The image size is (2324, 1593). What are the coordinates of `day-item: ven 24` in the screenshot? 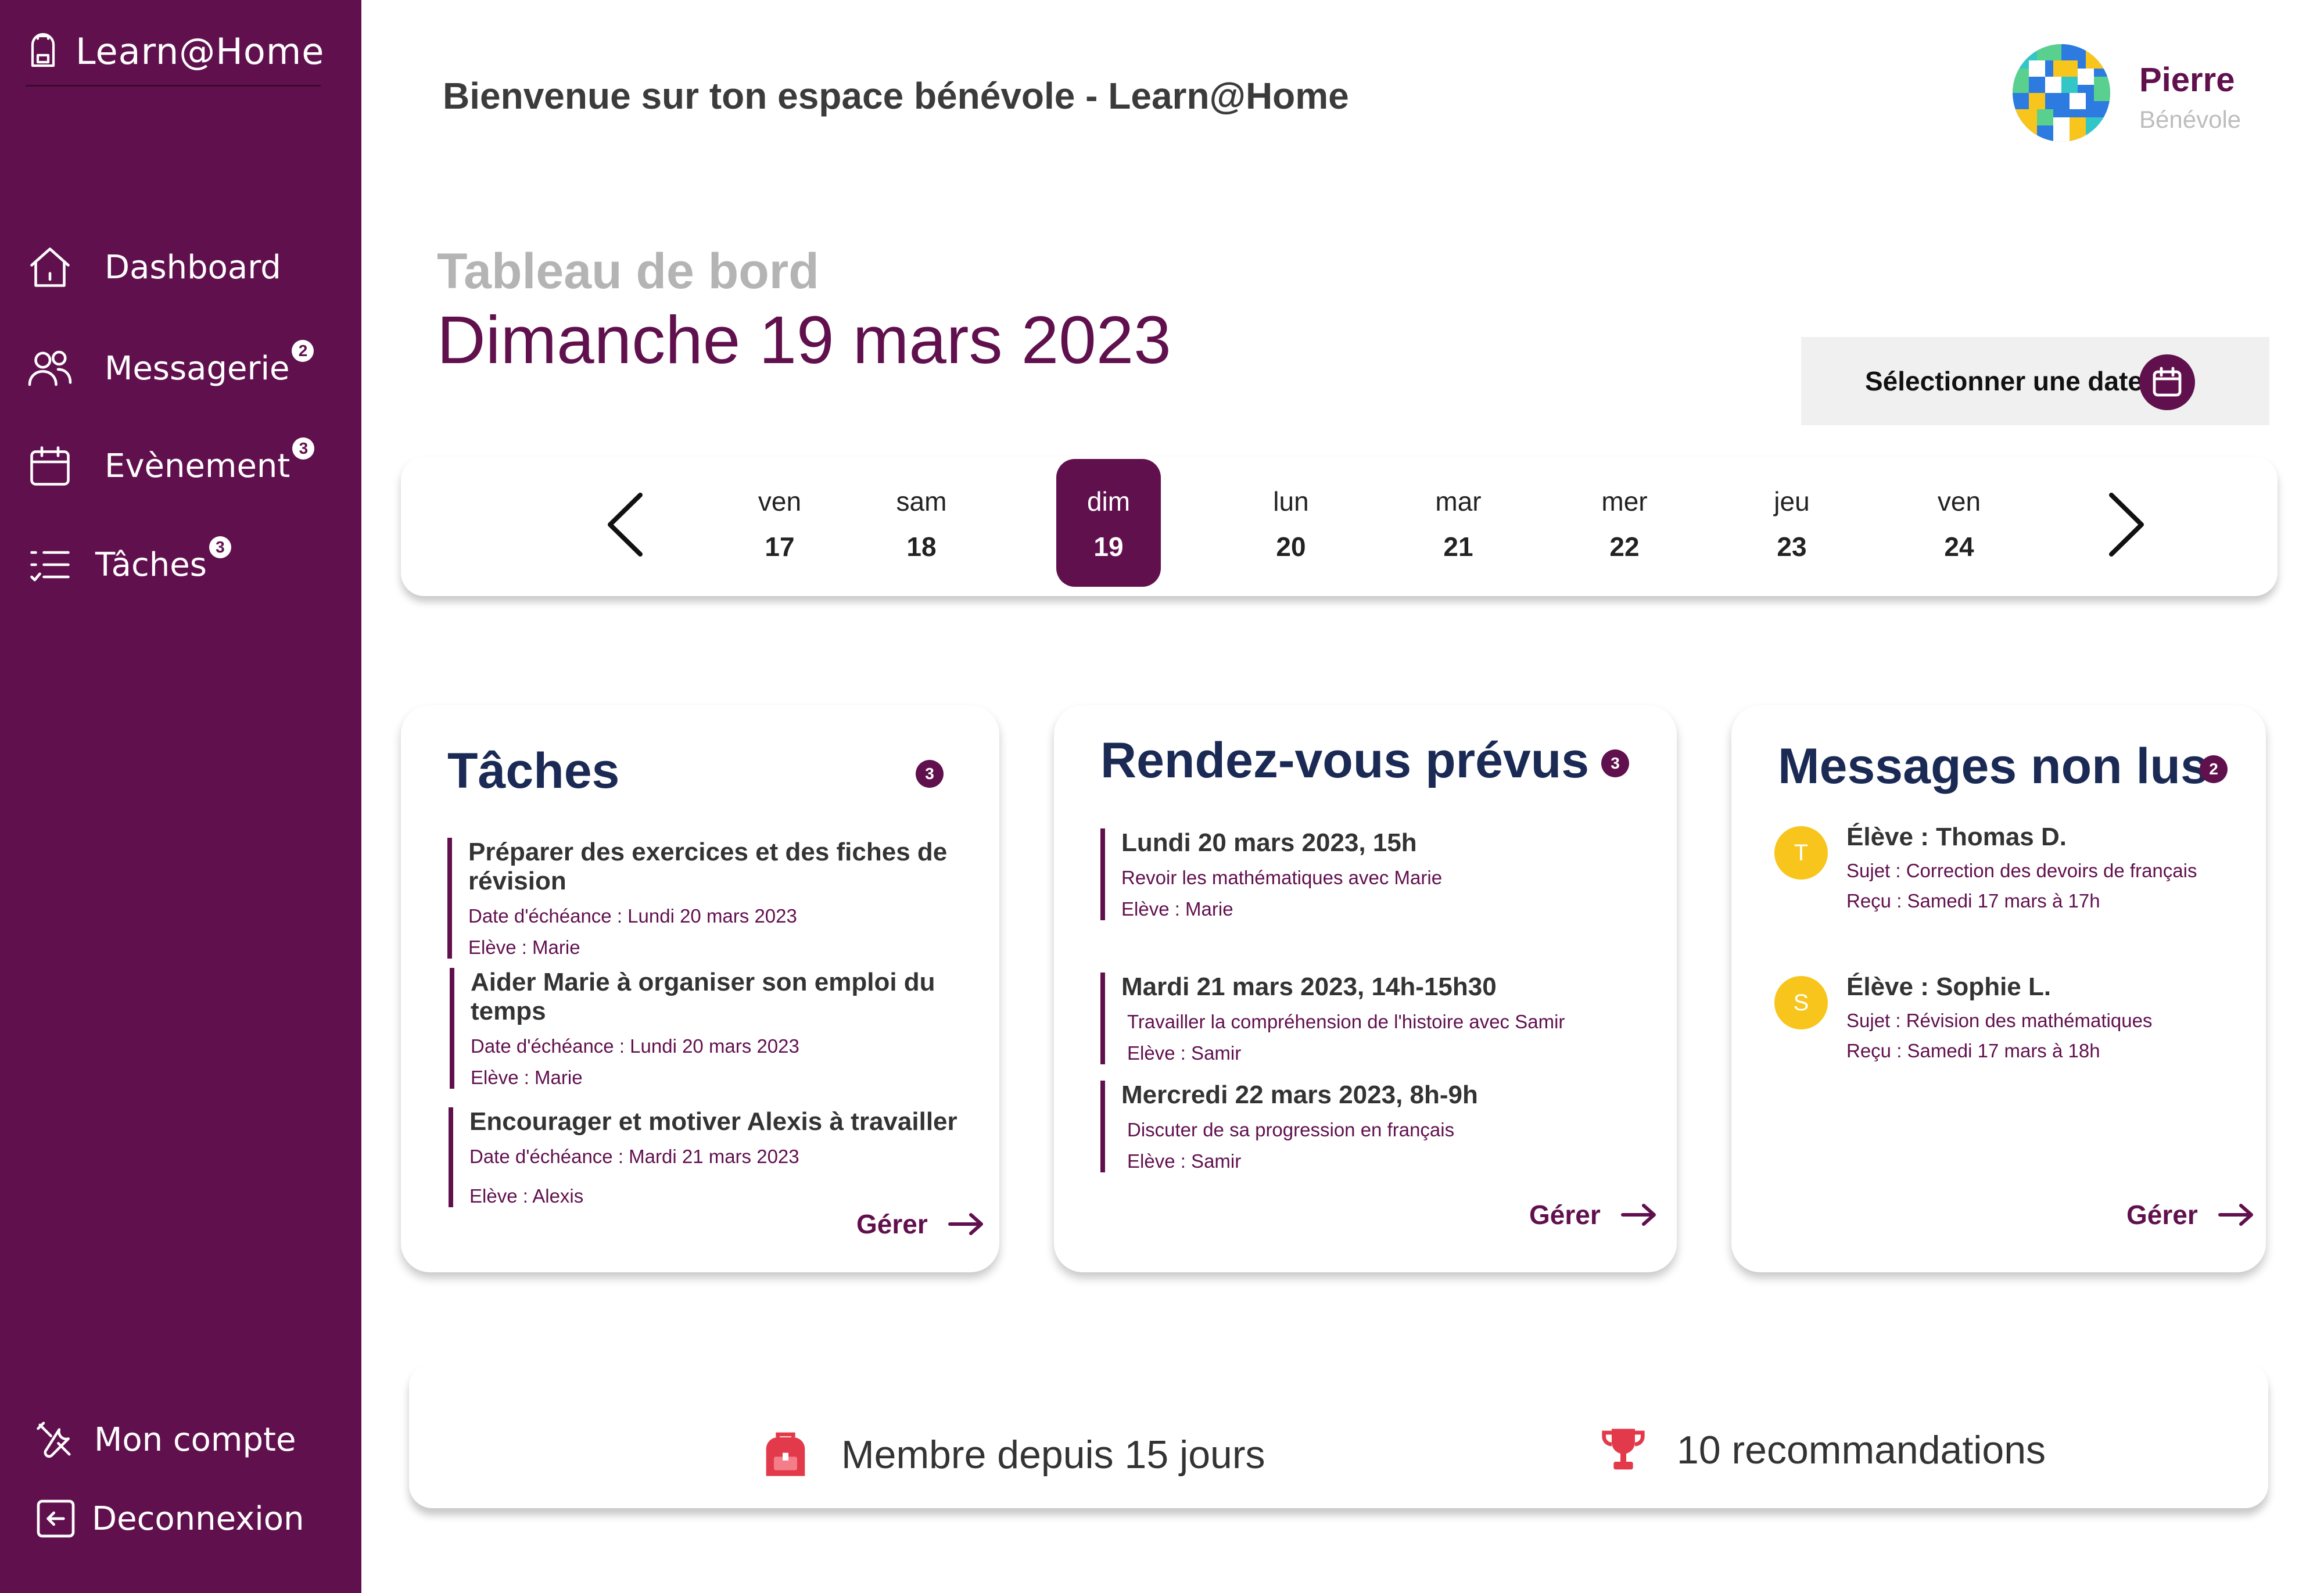 It's located at (1959, 526).